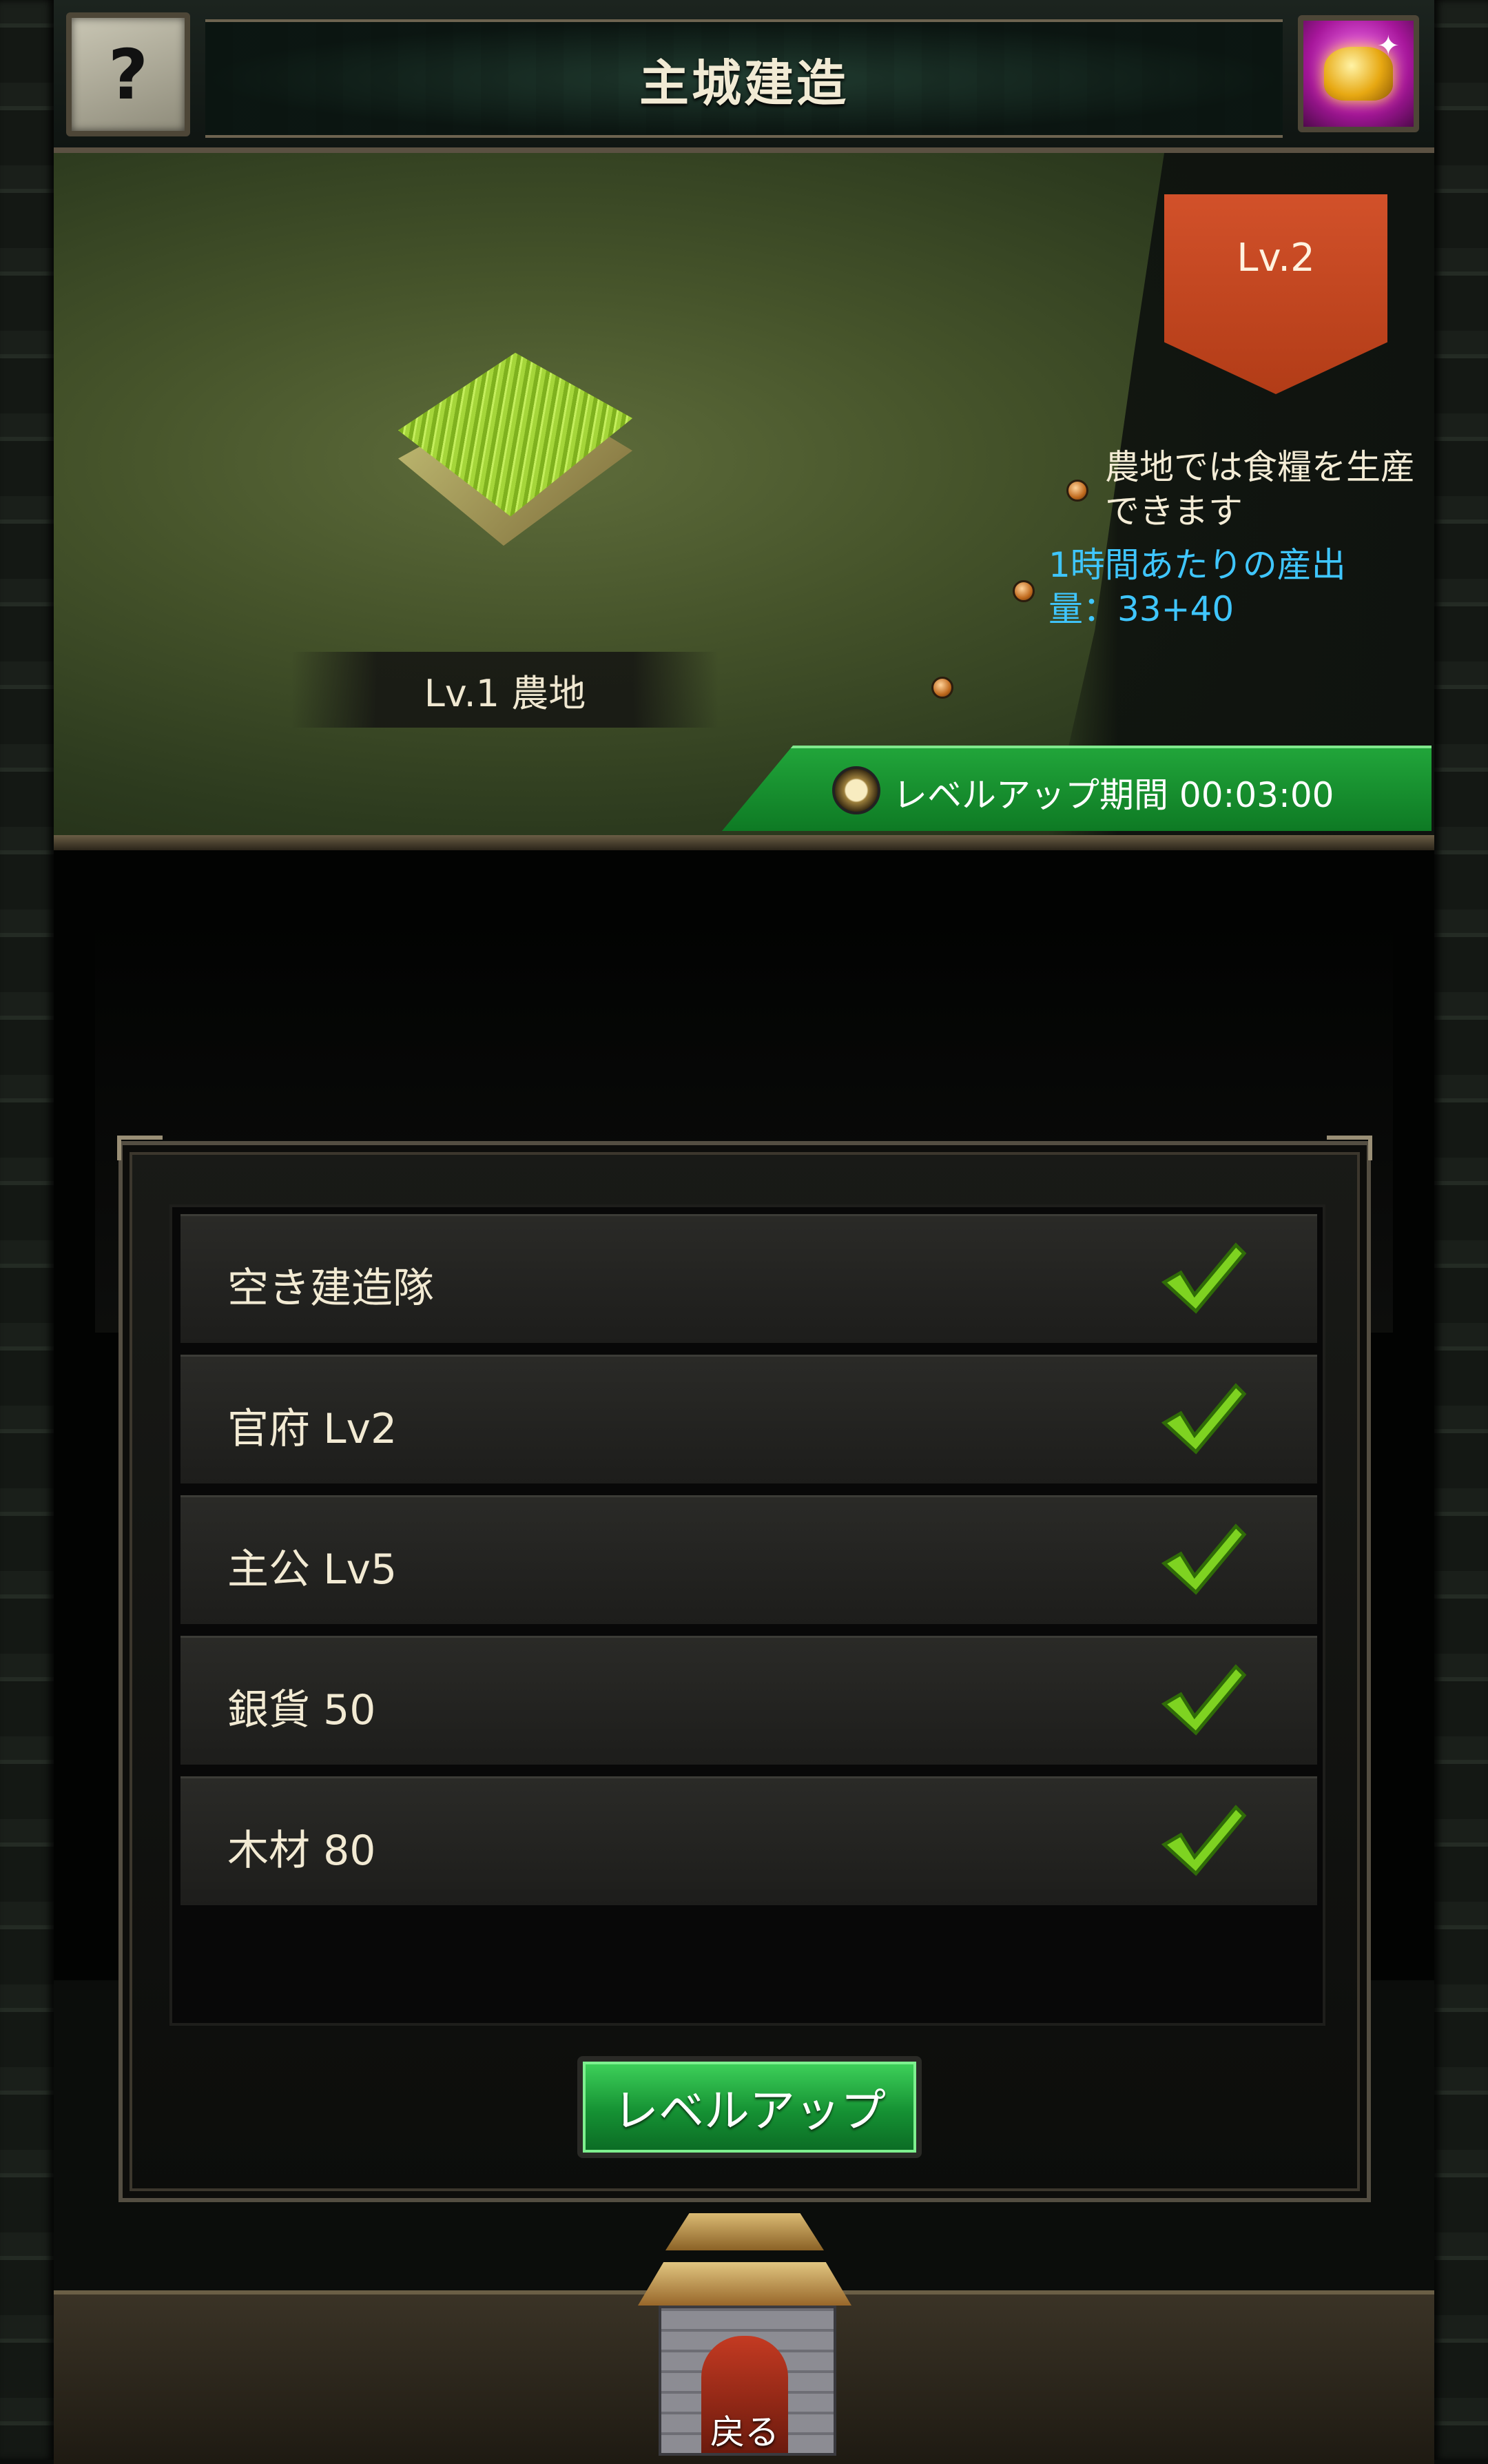 The height and width of the screenshot is (2464, 1488). I want to click on back-label: 戻る, so click(744, 2432).